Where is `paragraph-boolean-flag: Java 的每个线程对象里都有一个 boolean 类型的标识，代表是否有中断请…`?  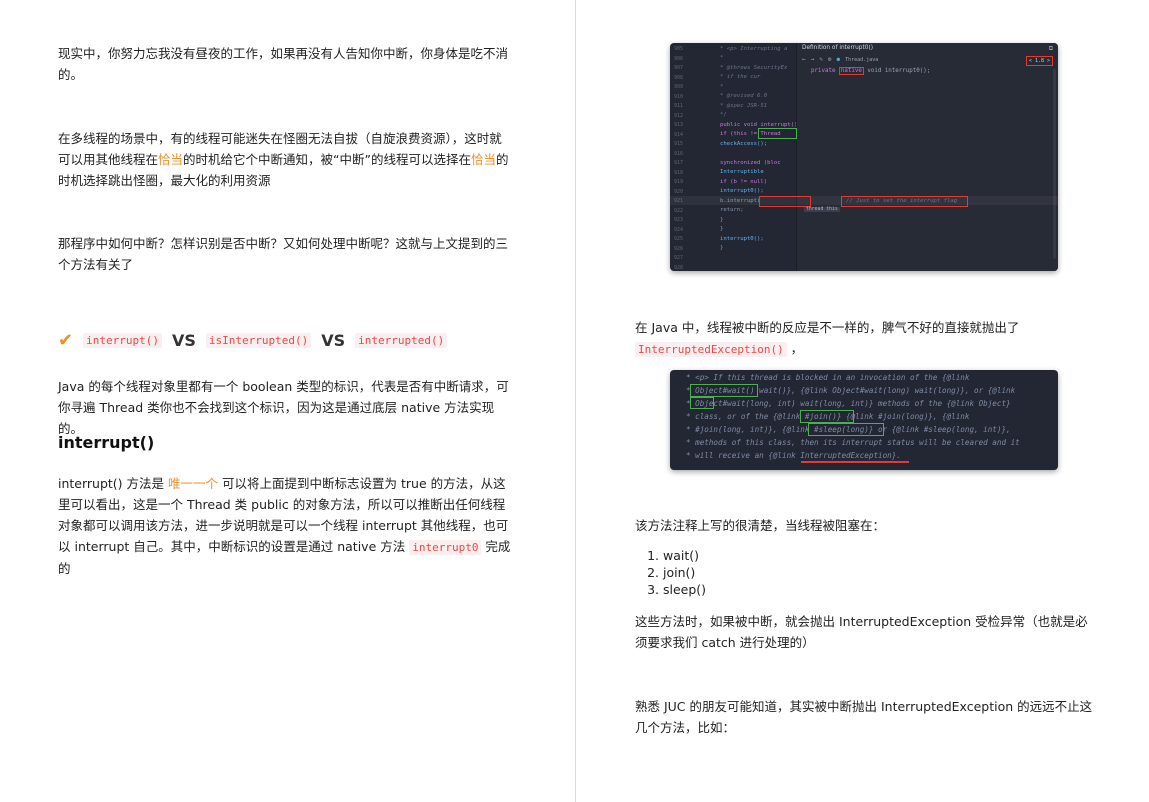
paragraph-boolean-flag: Java 的每个线程对象里都有一个 boolean 类型的标识，代表是否有中断请… is located at coordinates (283, 407).